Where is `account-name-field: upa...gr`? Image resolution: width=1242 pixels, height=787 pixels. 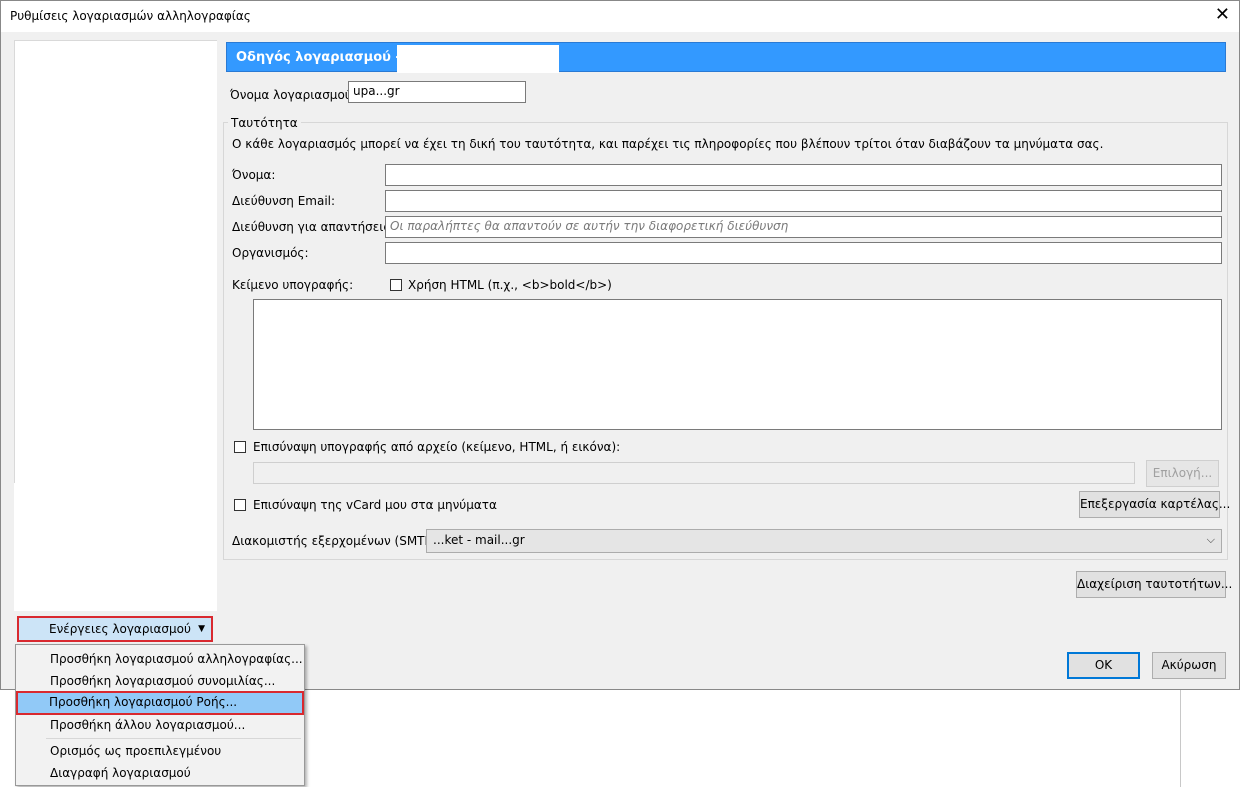 account-name-field: upa...gr is located at coordinates (437, 92).